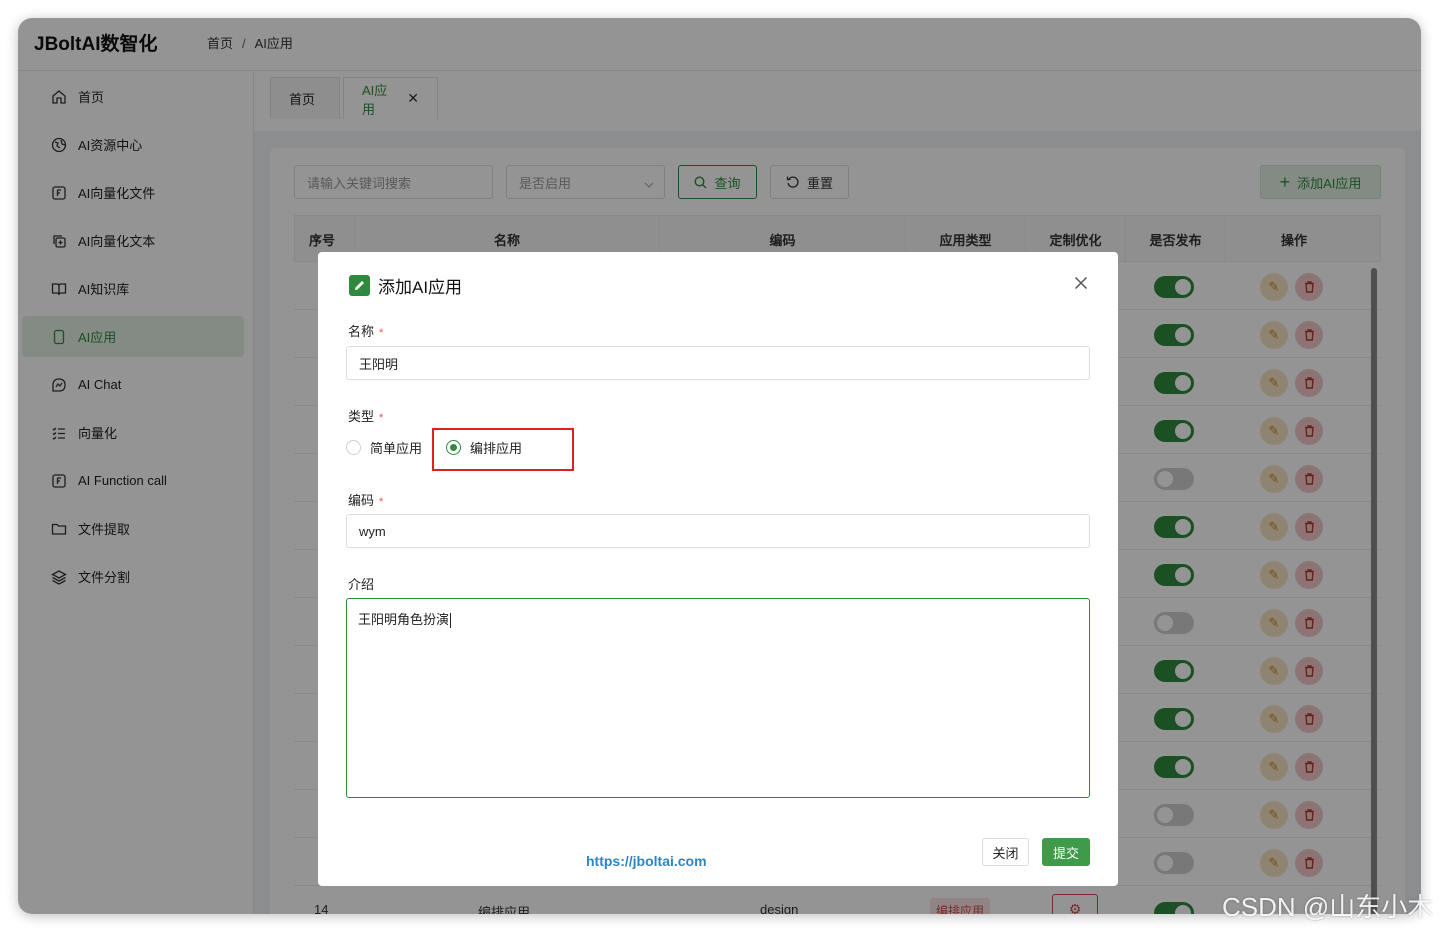 The image size is (1439, 932). I want to click on annotation-highlight-box, so click(503, 449).